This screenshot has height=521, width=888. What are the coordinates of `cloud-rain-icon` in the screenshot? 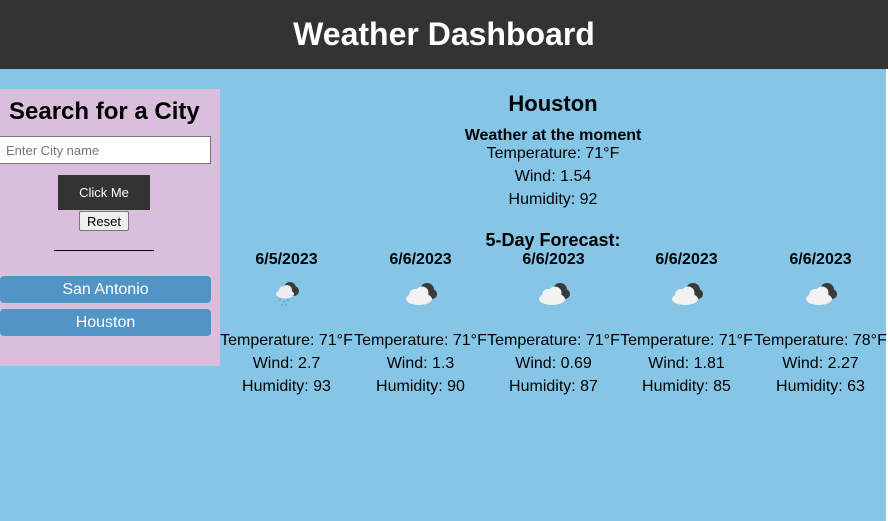 It's located at (287, 294).